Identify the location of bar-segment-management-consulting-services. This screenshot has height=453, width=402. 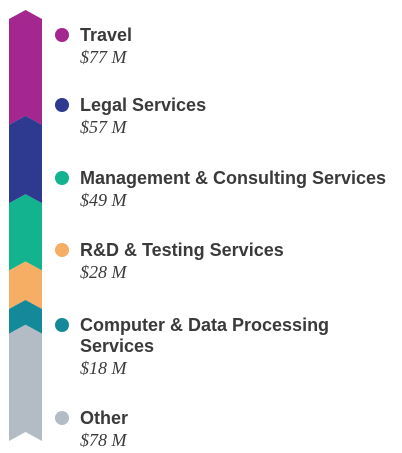
(25, 232).